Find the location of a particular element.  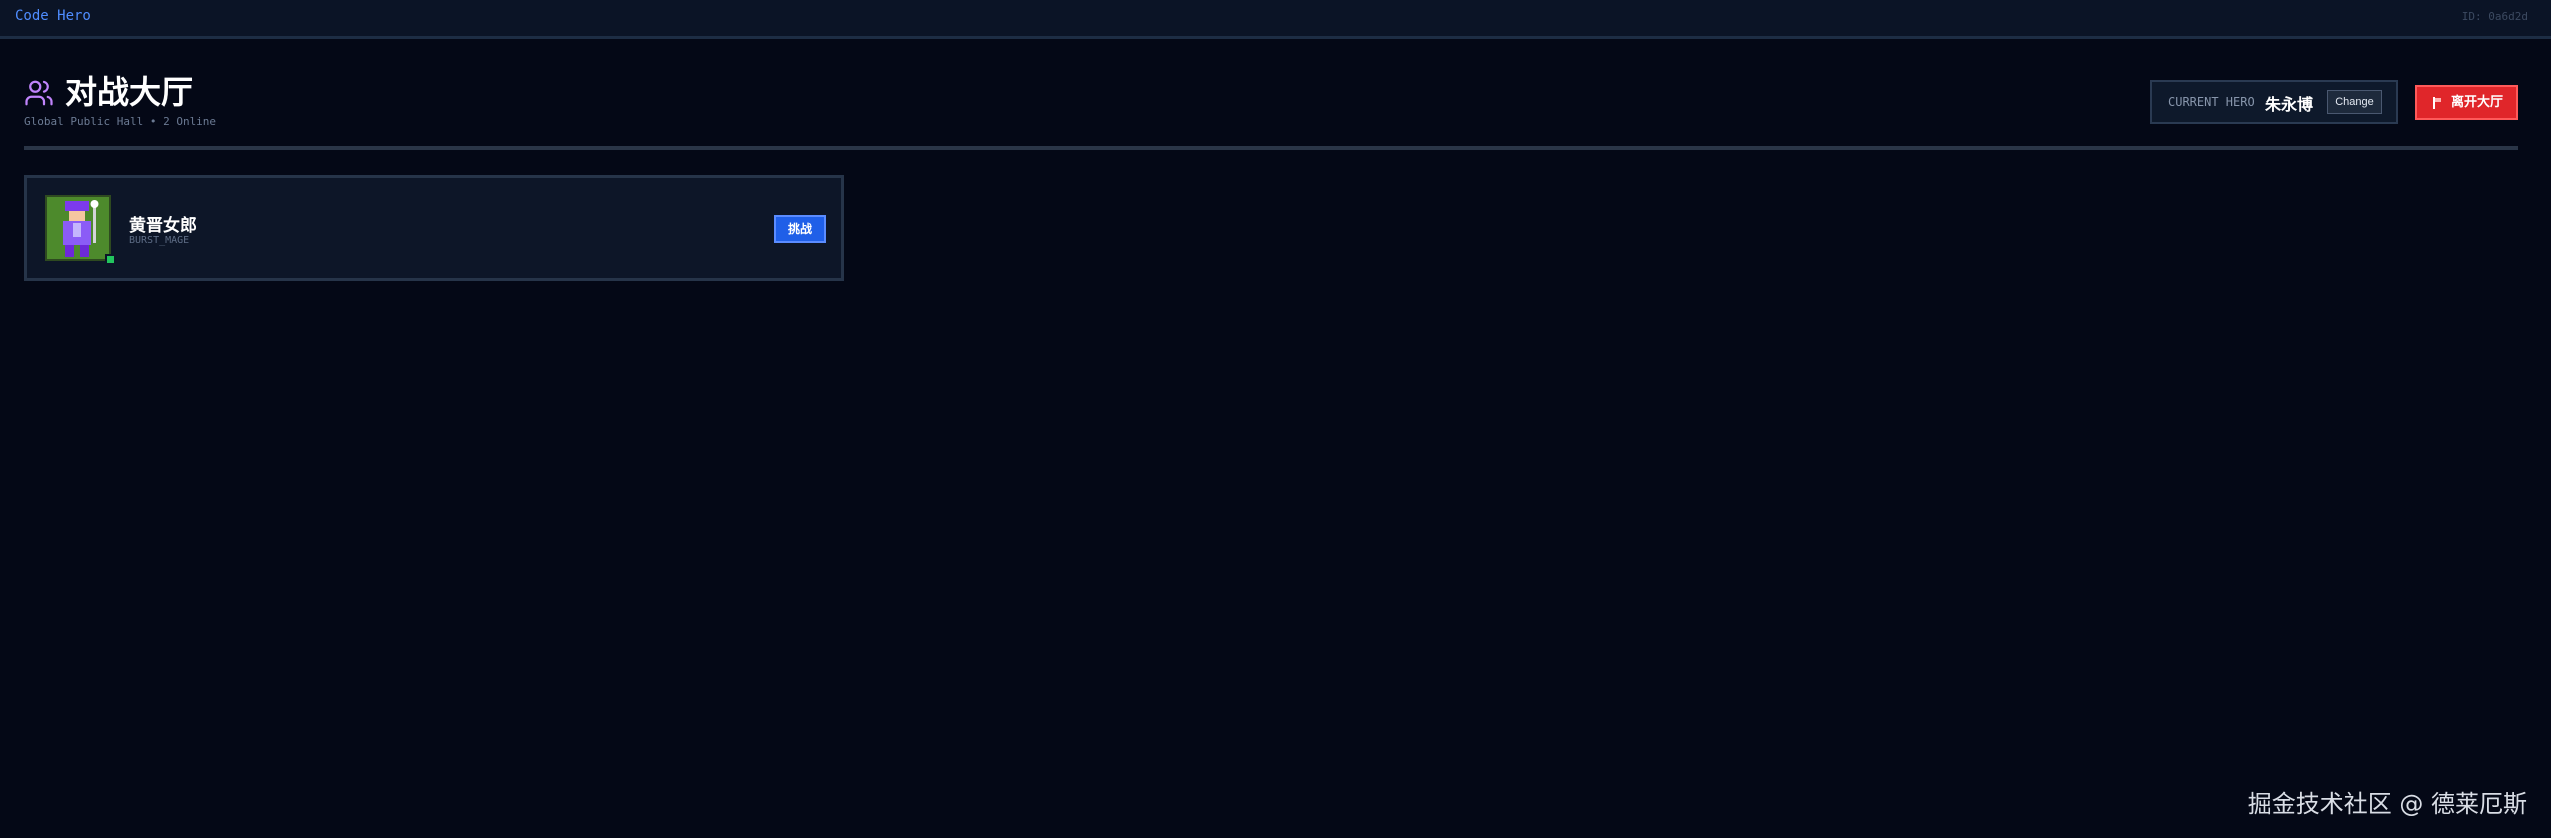

current-hero-panel: CURRENT HERO 朱永博 Change is located at coordinates (2274, 102).